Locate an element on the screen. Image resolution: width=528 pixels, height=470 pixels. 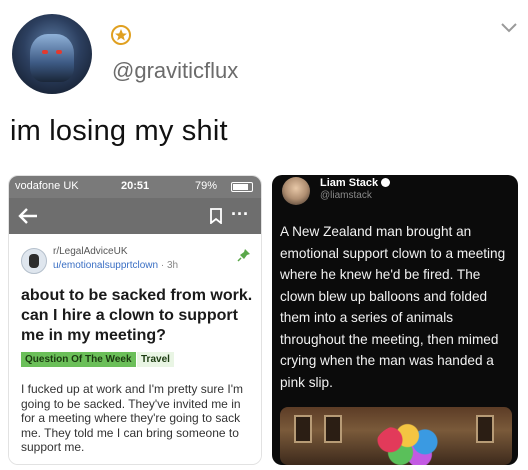
app-navbar: ··· is located at coordinates (135, 216).